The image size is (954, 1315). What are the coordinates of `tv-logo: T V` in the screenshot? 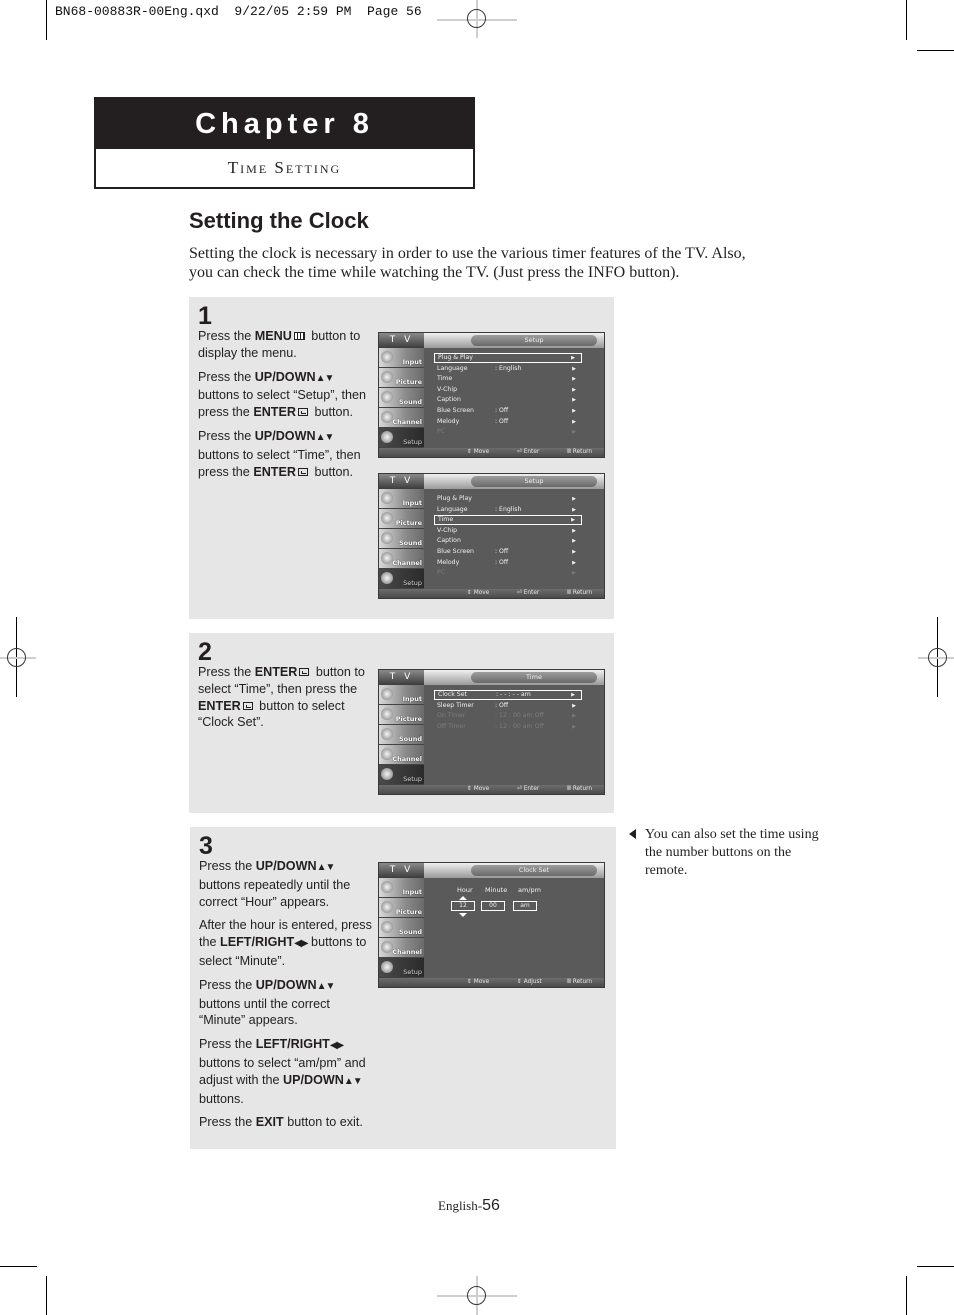 It's located at (401, 481).